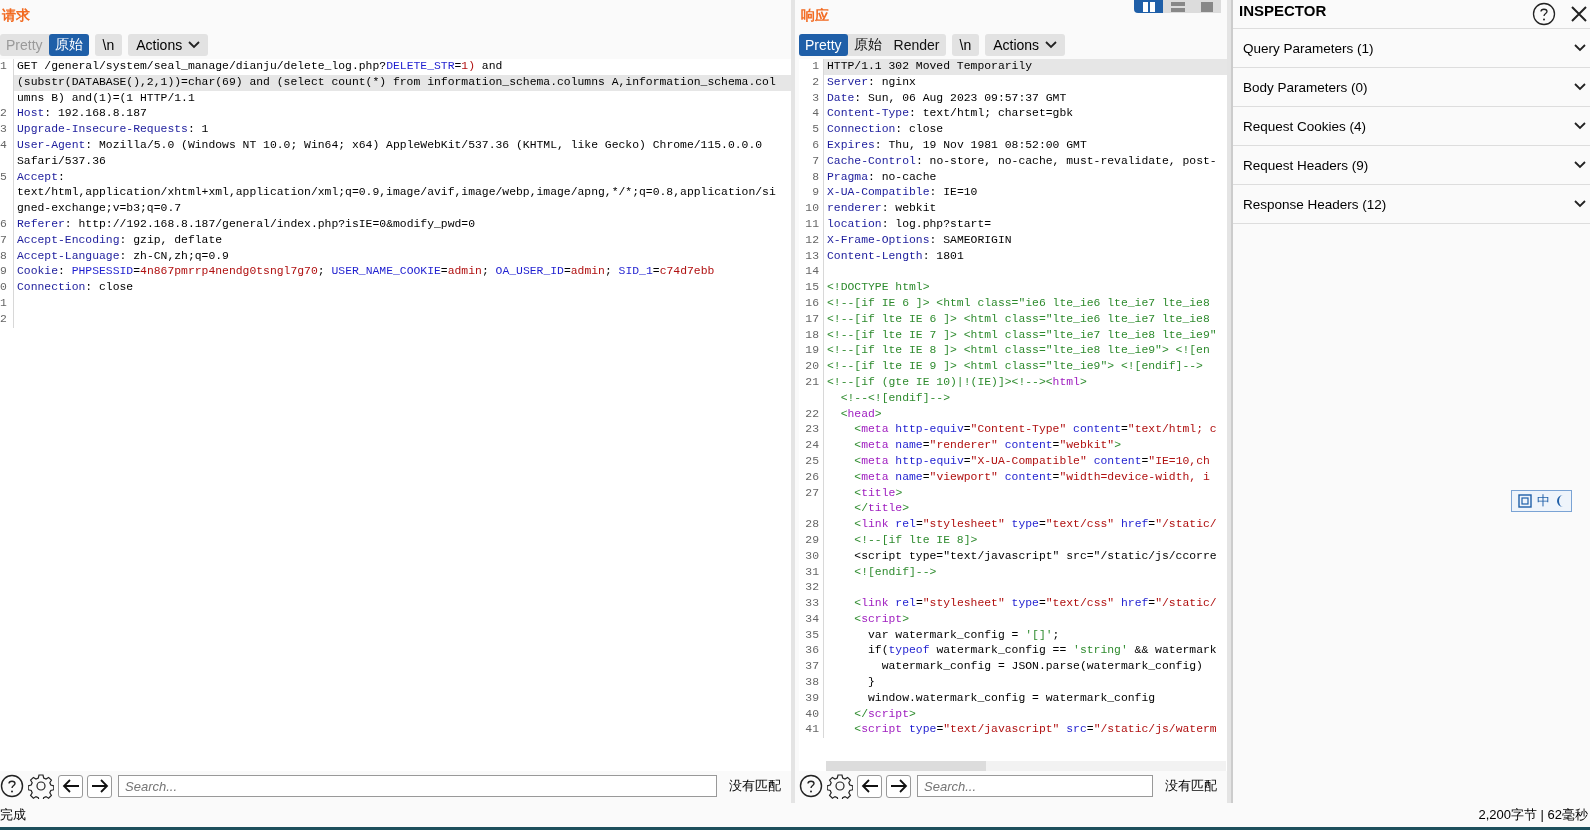  Describe the element at coordinates (3, 287) in the screenshot. I see `line-number: 0` at that location.